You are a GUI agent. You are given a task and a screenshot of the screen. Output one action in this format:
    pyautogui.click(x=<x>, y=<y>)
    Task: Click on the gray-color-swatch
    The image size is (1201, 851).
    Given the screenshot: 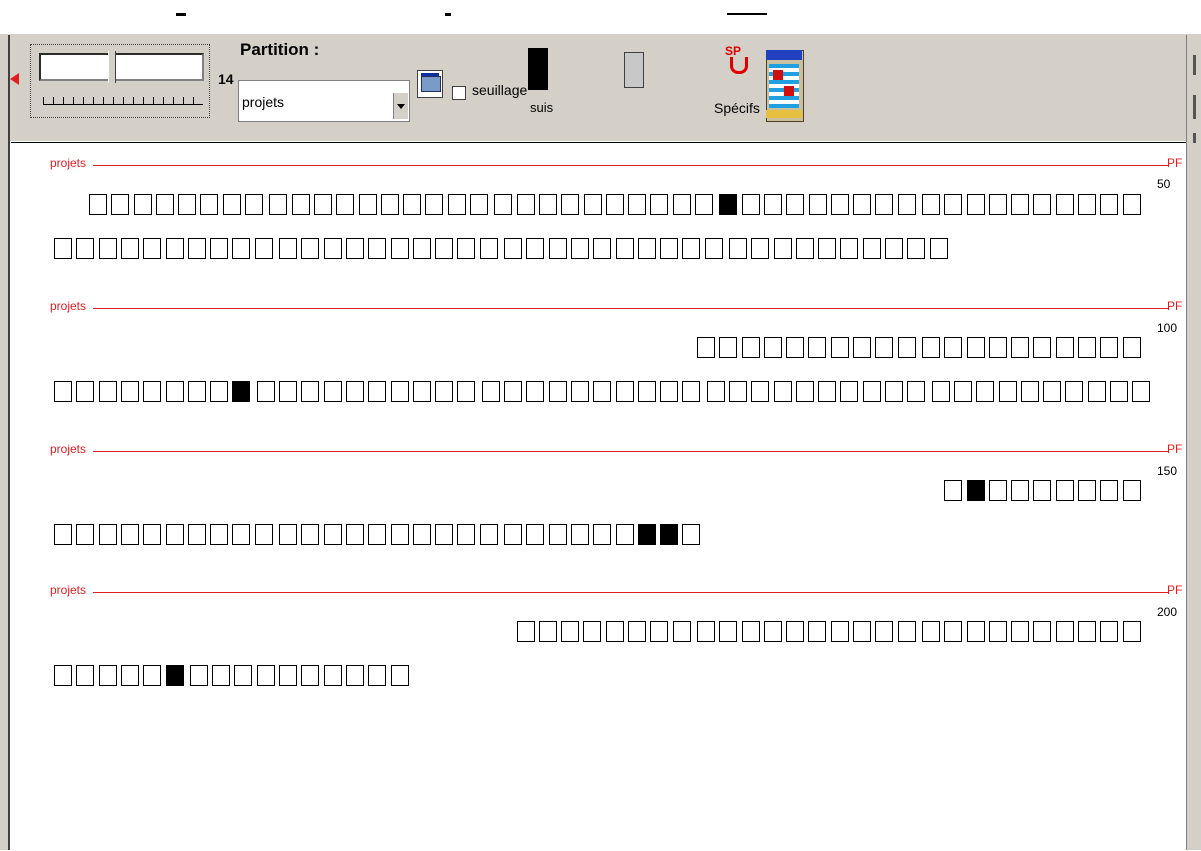 What is the action you would take?
    pyautogui.click(x=634, y=70)
    